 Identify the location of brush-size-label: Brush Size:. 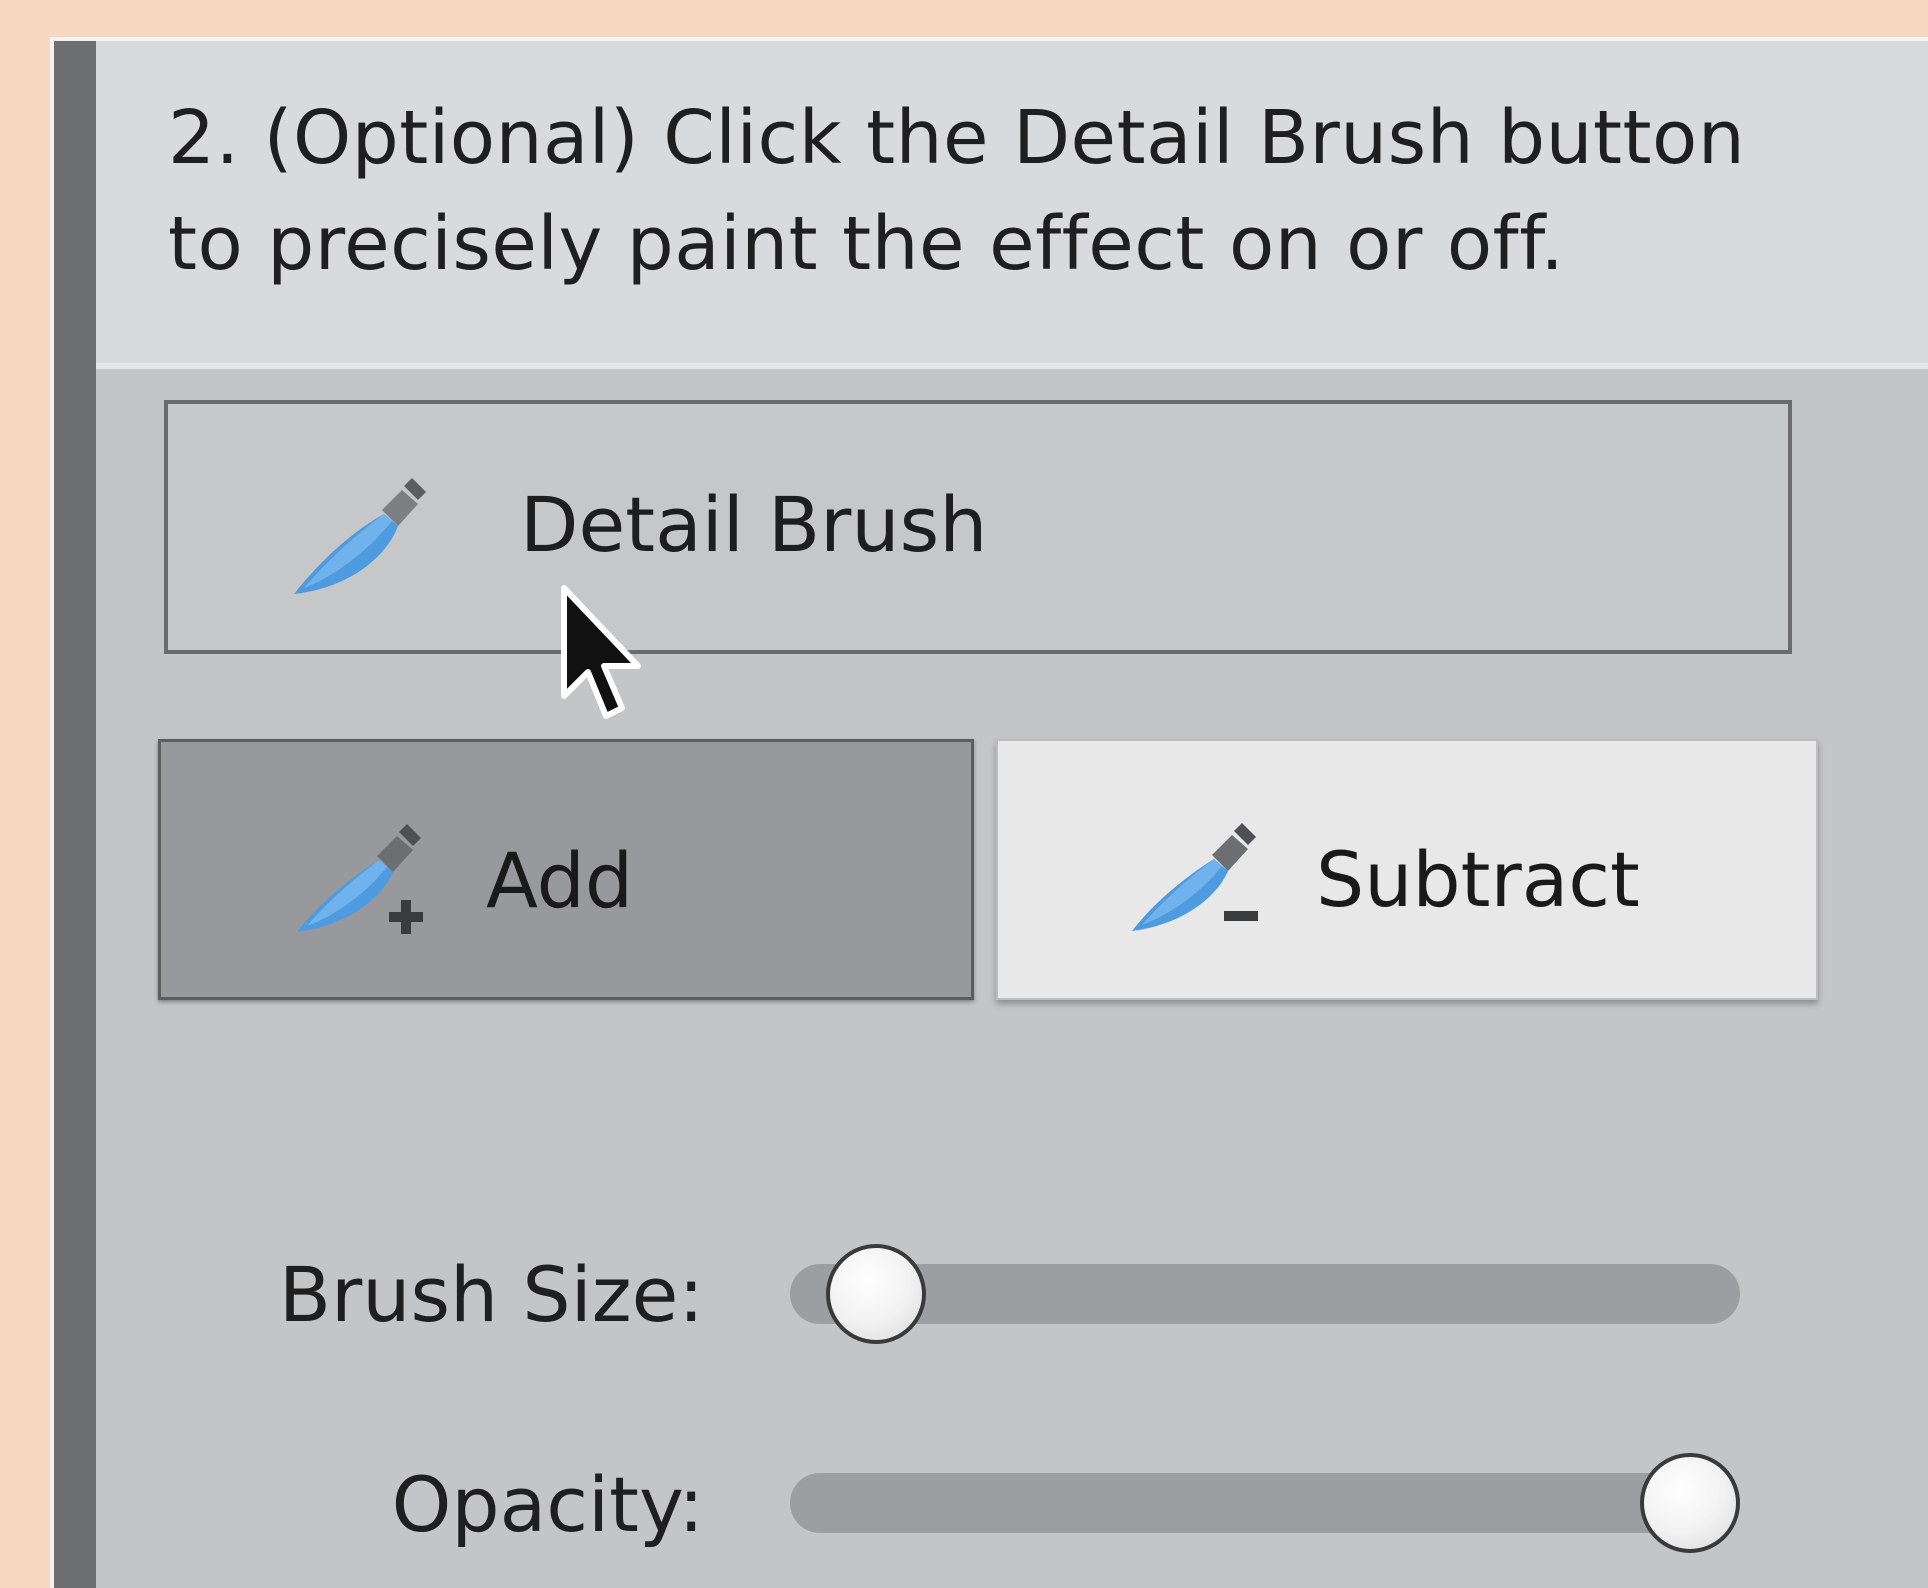
(491, 1294).